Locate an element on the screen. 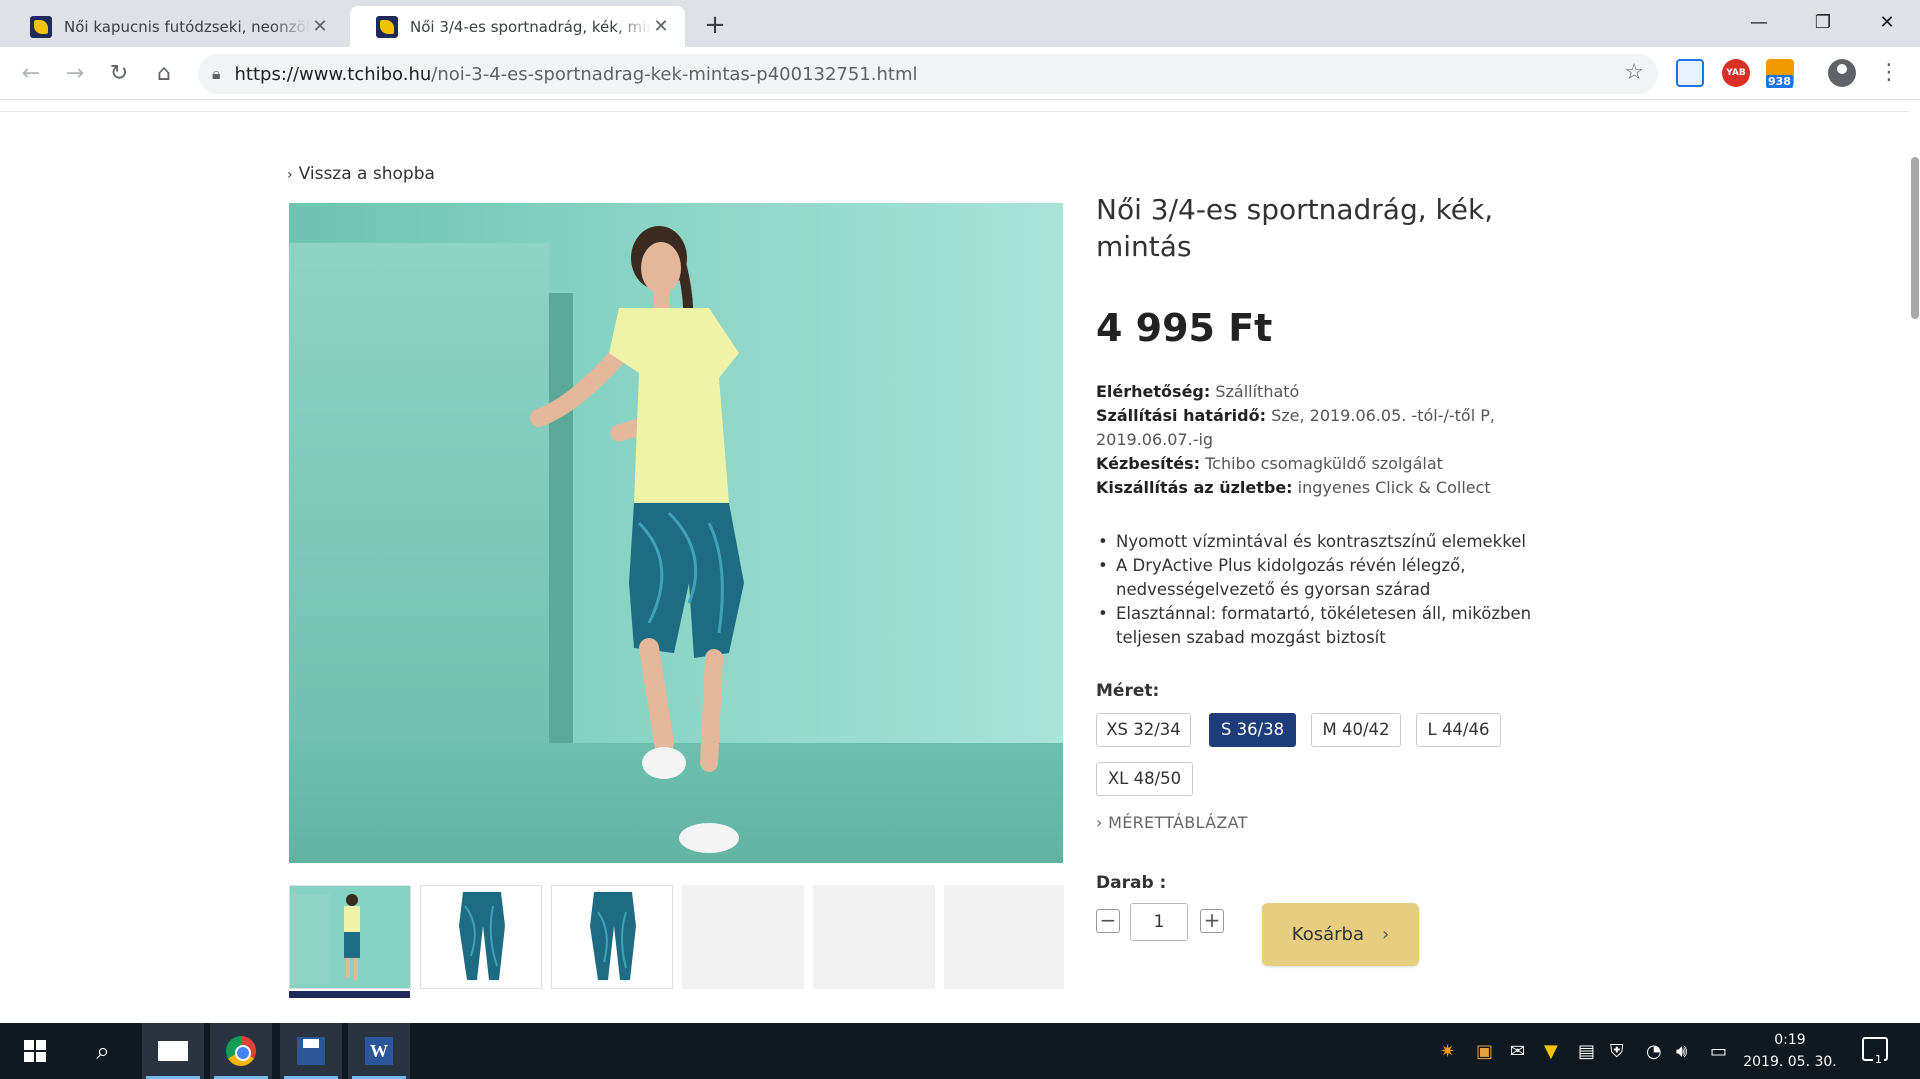 The width and height of the screenshot is (1920, 1079). size-label: Méret: is located at coordinates (1128, 691).